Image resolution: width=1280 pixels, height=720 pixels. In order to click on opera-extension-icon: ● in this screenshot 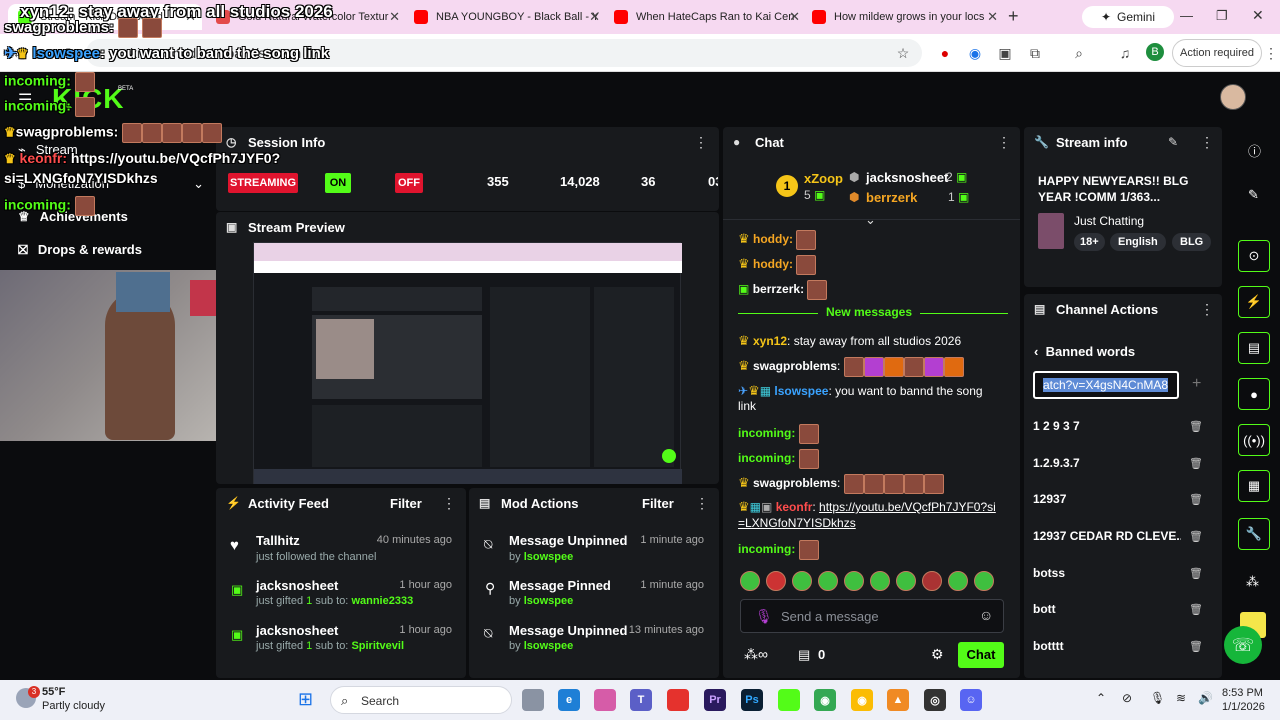, I will do `click(945, 53)`.